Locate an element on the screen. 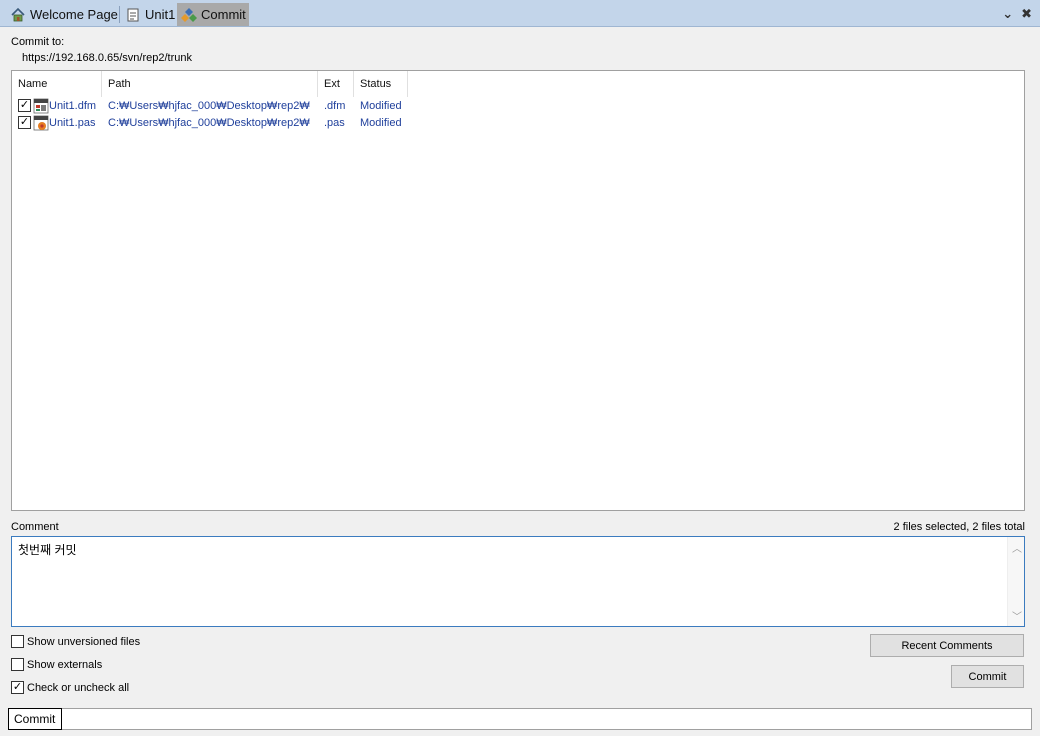 Image resolution: width=1040 pixels, height=736 pixels. tab-welcome-page: Welcome Page is located at coordinates (64, 14).